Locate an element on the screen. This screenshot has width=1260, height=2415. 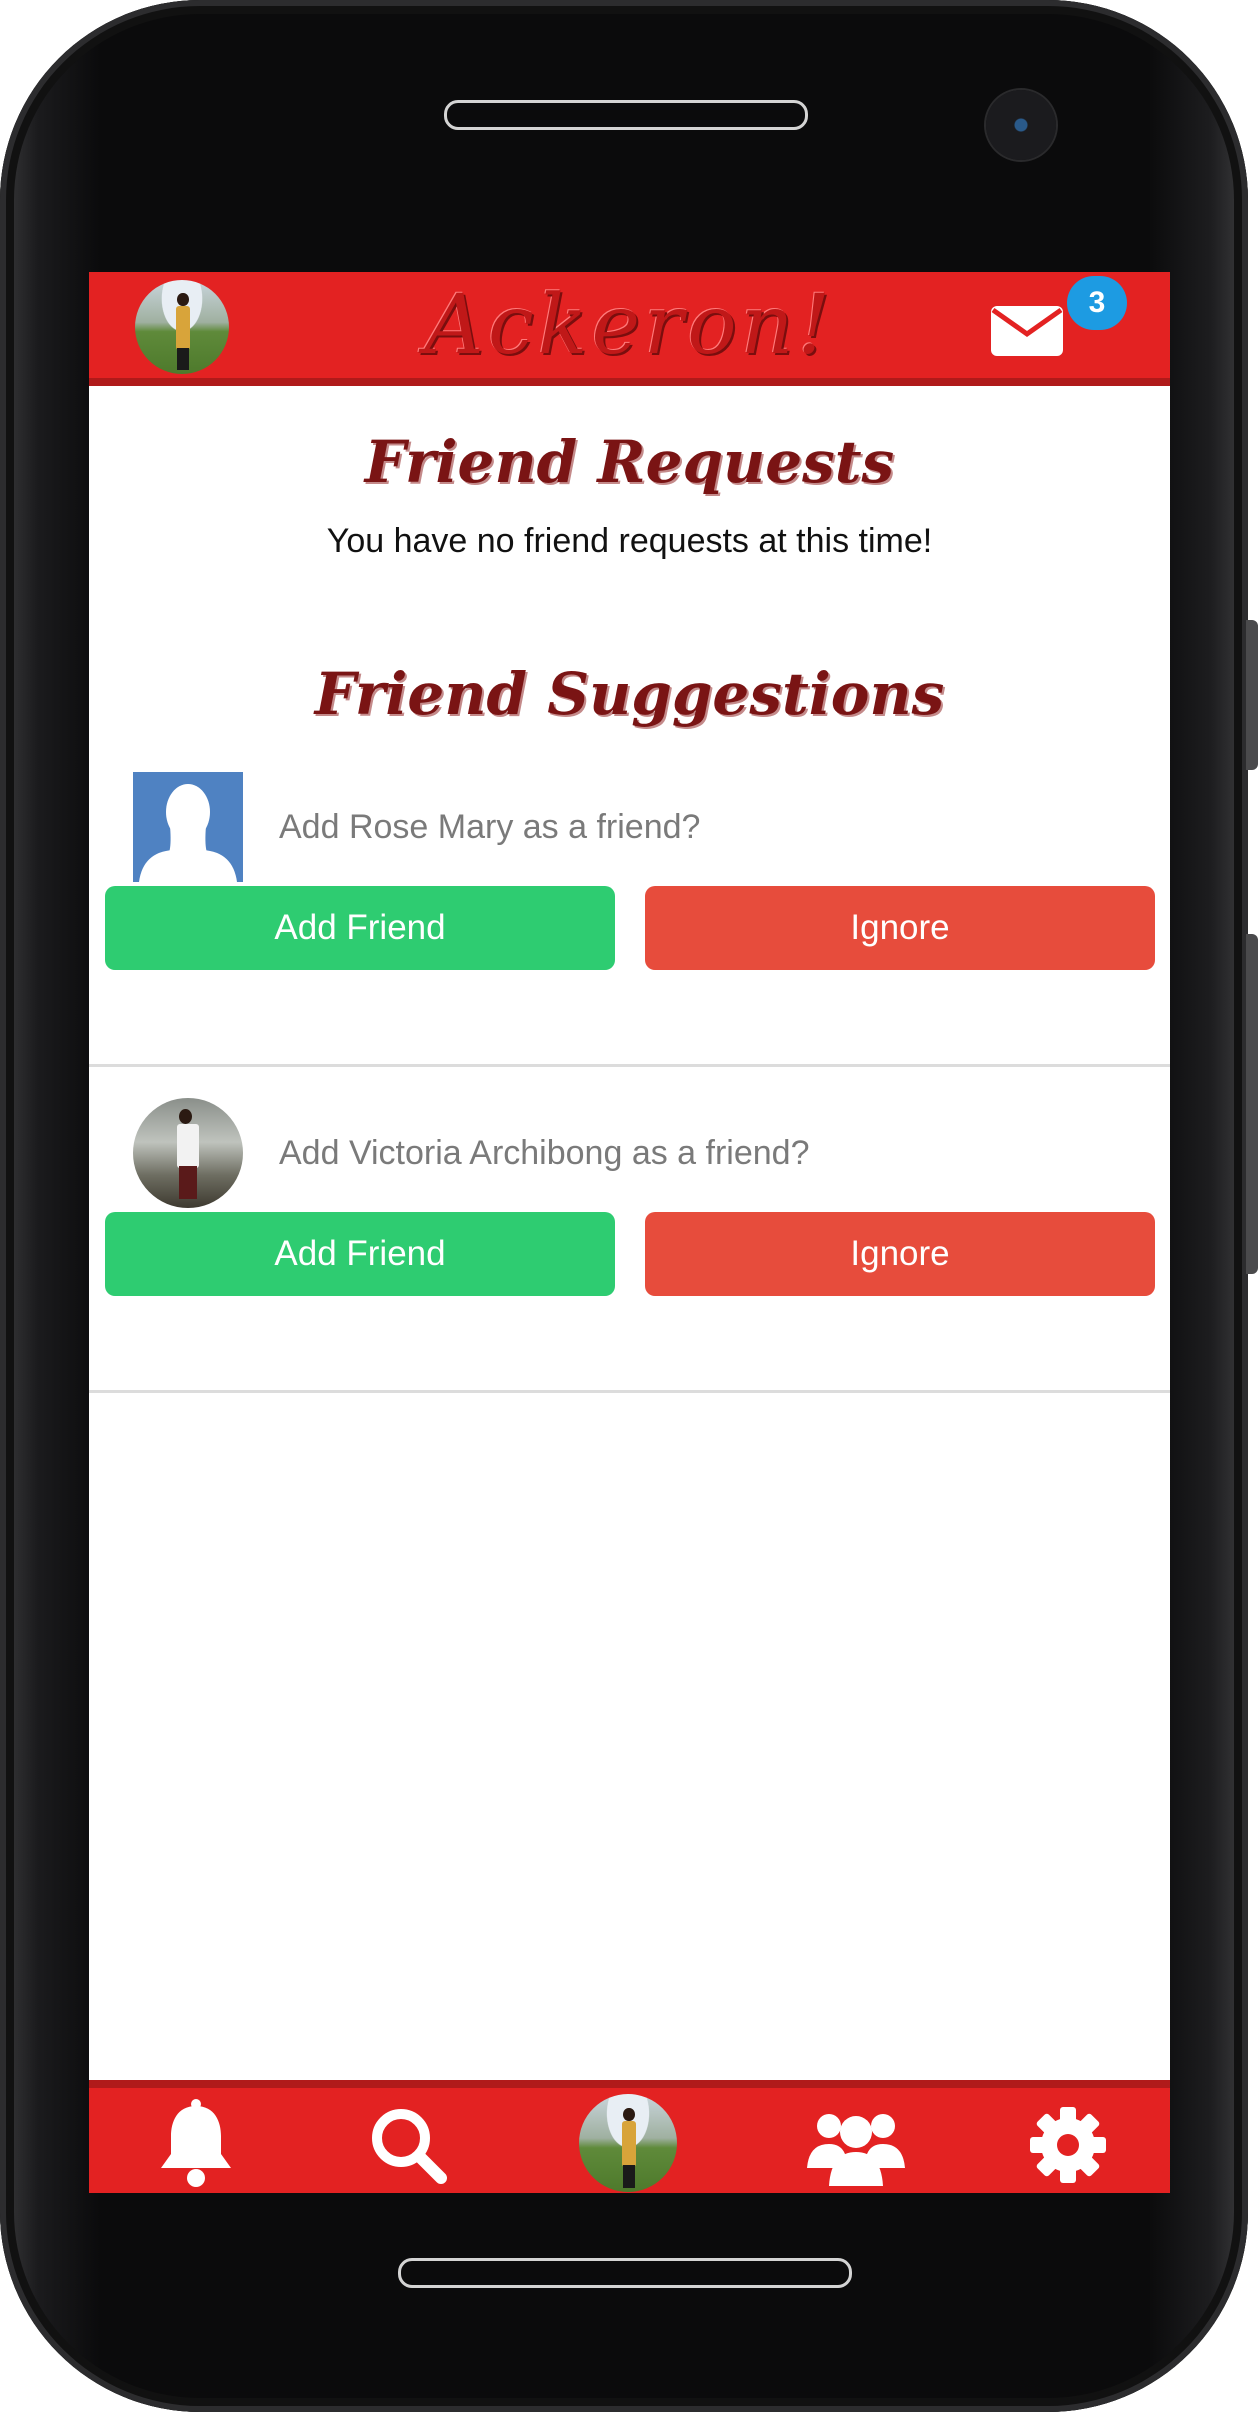
bottom-nav is located at coordinates (629, 2136).